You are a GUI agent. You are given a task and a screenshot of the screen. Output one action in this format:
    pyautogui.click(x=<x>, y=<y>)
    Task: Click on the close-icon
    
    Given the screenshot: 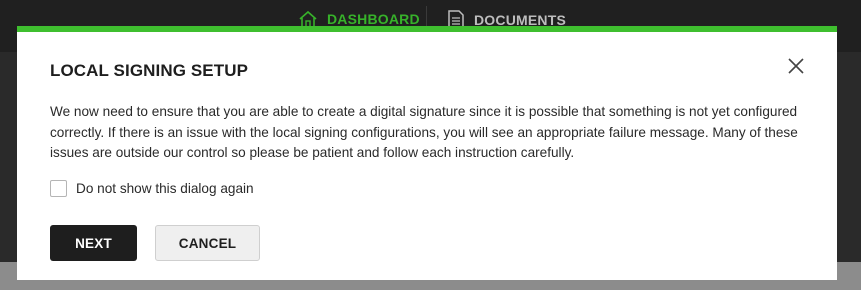 What is the action you would take?
    pyautogui.click(x=796, y=66)
    